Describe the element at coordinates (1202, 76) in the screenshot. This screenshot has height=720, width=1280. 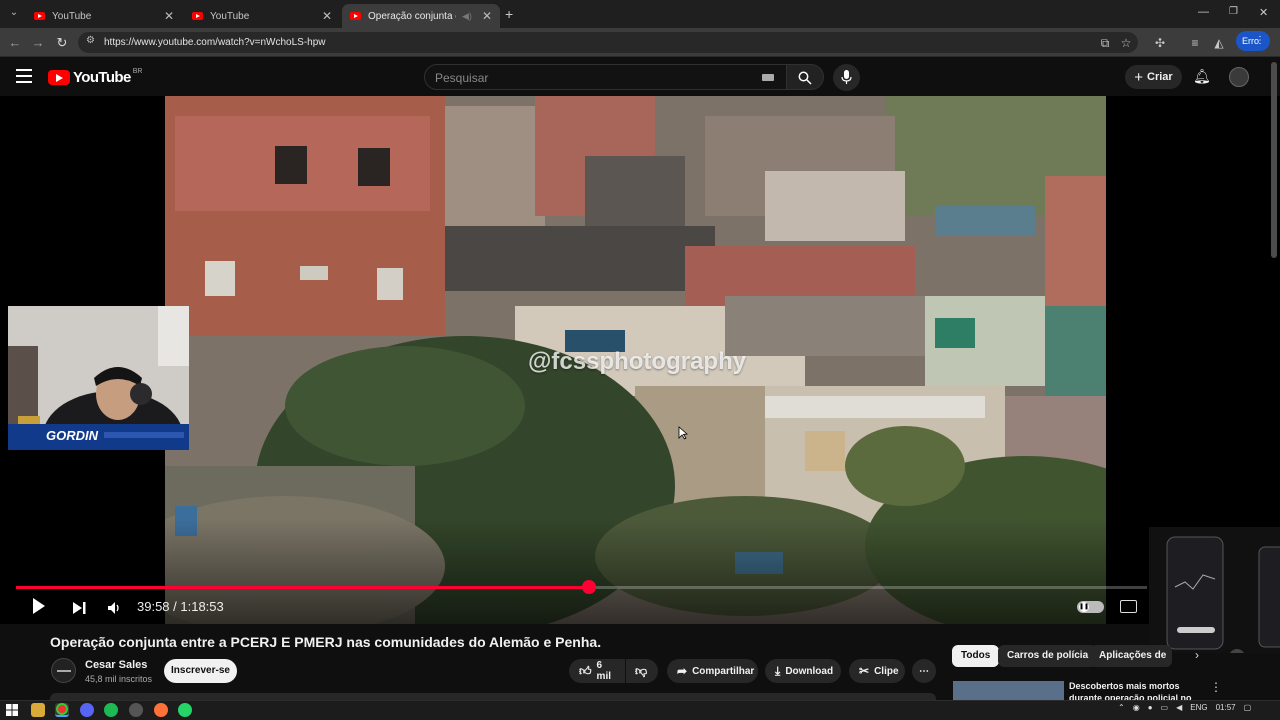
I see `notifications-bell-icon: 🔔︎` at that location.